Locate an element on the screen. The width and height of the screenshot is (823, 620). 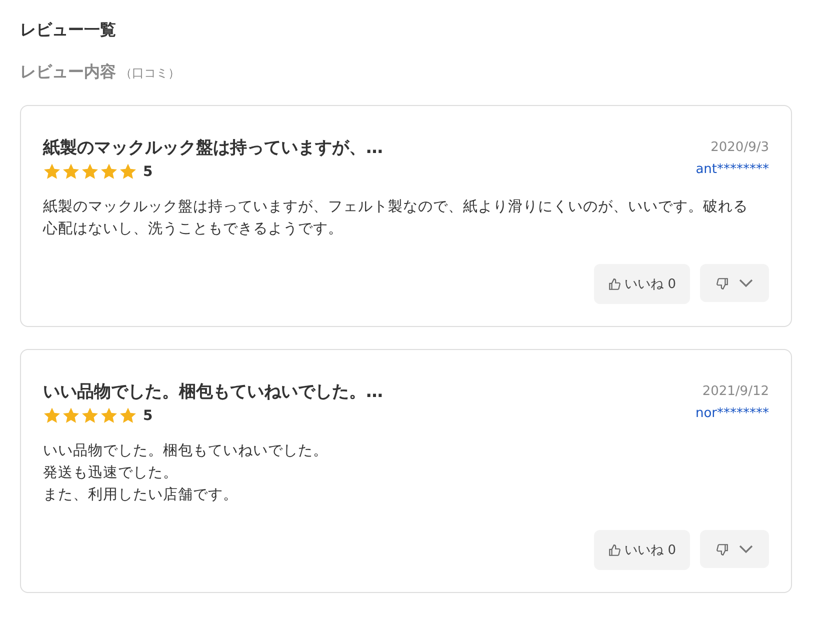
review-date: 2021/9/12 is located at coordinates (735, 391).